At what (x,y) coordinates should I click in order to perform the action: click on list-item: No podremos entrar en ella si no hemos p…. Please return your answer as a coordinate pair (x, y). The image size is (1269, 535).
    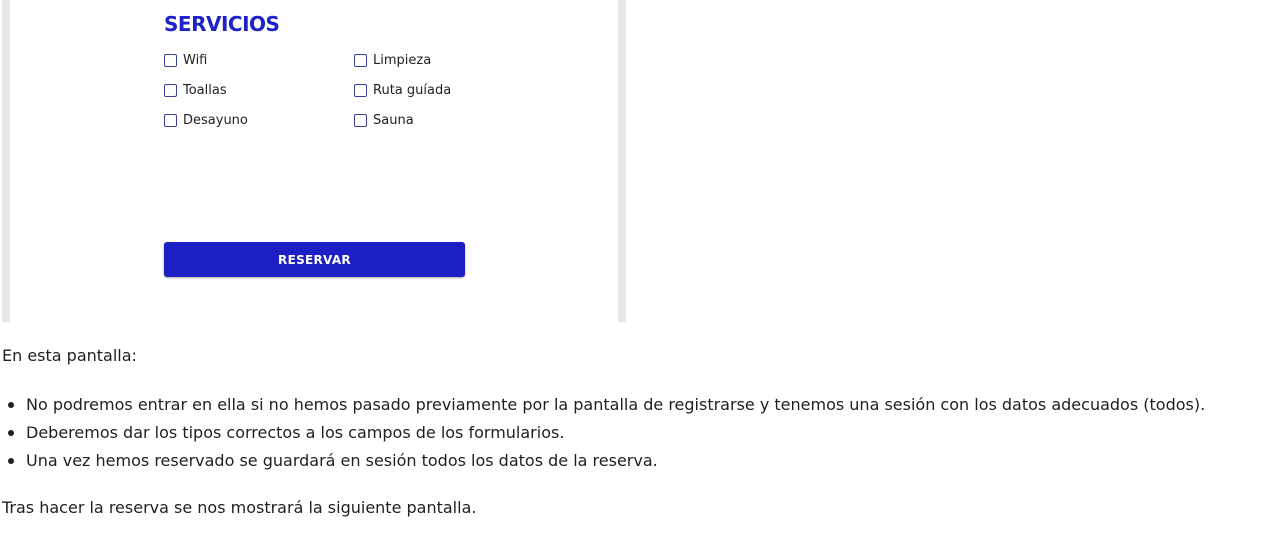
    Looking at the image, I should click on (602, 407).